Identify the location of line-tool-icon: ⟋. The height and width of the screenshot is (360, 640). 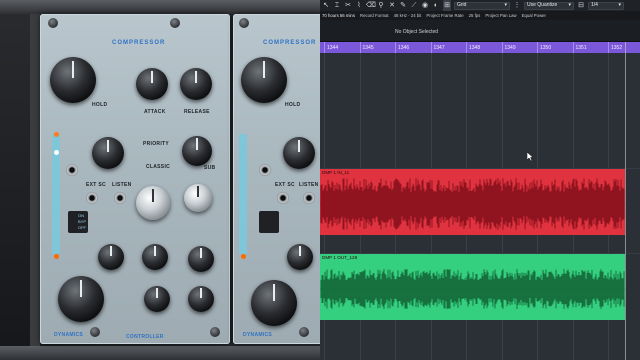
(414, 5).